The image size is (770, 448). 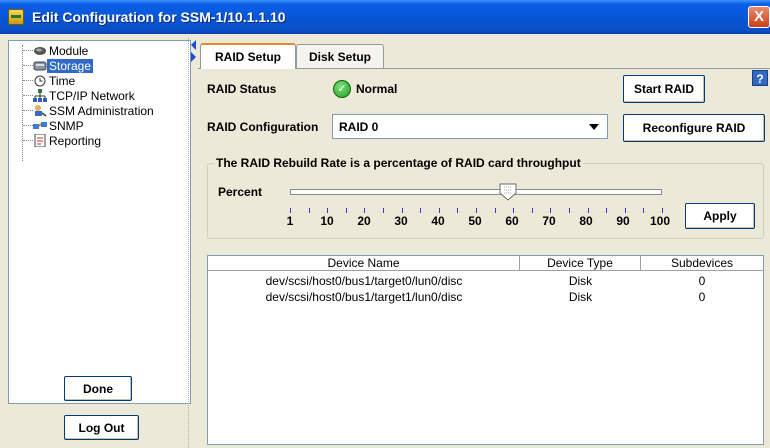 I want to click on clock-icon, so click(x=40, y=80).